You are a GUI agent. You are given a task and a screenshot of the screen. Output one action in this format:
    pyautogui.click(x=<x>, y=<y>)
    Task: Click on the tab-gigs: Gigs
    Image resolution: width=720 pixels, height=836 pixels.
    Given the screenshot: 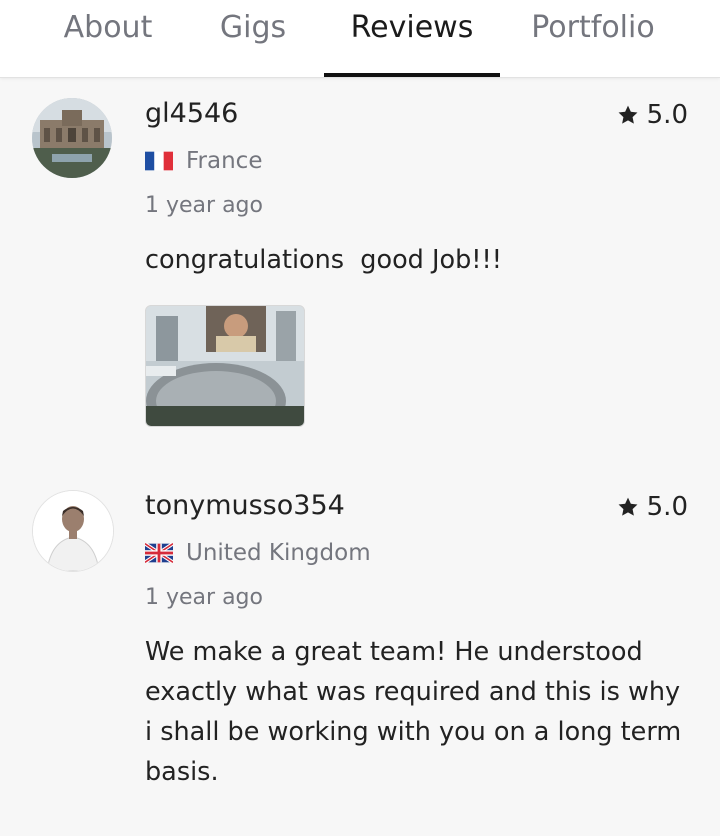 What is the action you would take?
    pyautogui.click(x=253, y=38)
    